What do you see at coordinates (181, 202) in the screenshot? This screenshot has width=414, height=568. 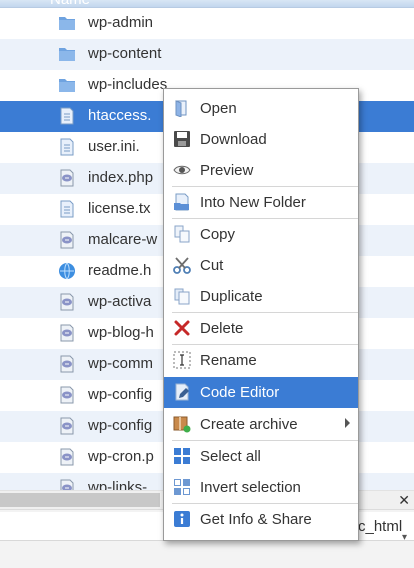 I see `new-folder-icon` at bounding box center [181, 202].